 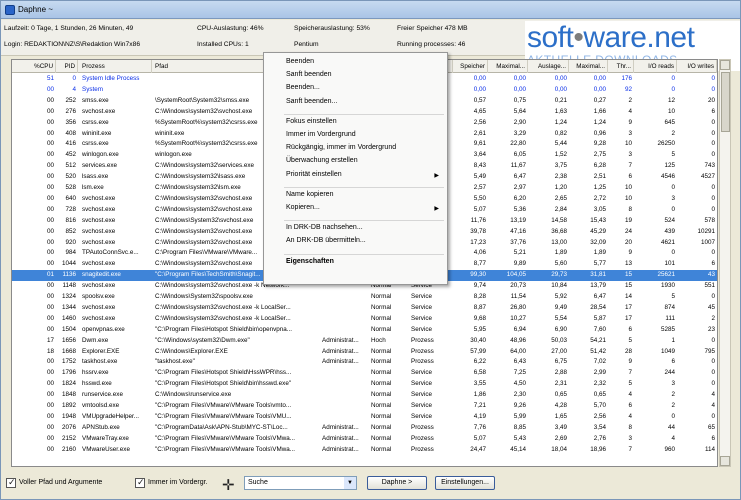 I want to click on cell-io-reads: 4621, so click(x=667, y=242).